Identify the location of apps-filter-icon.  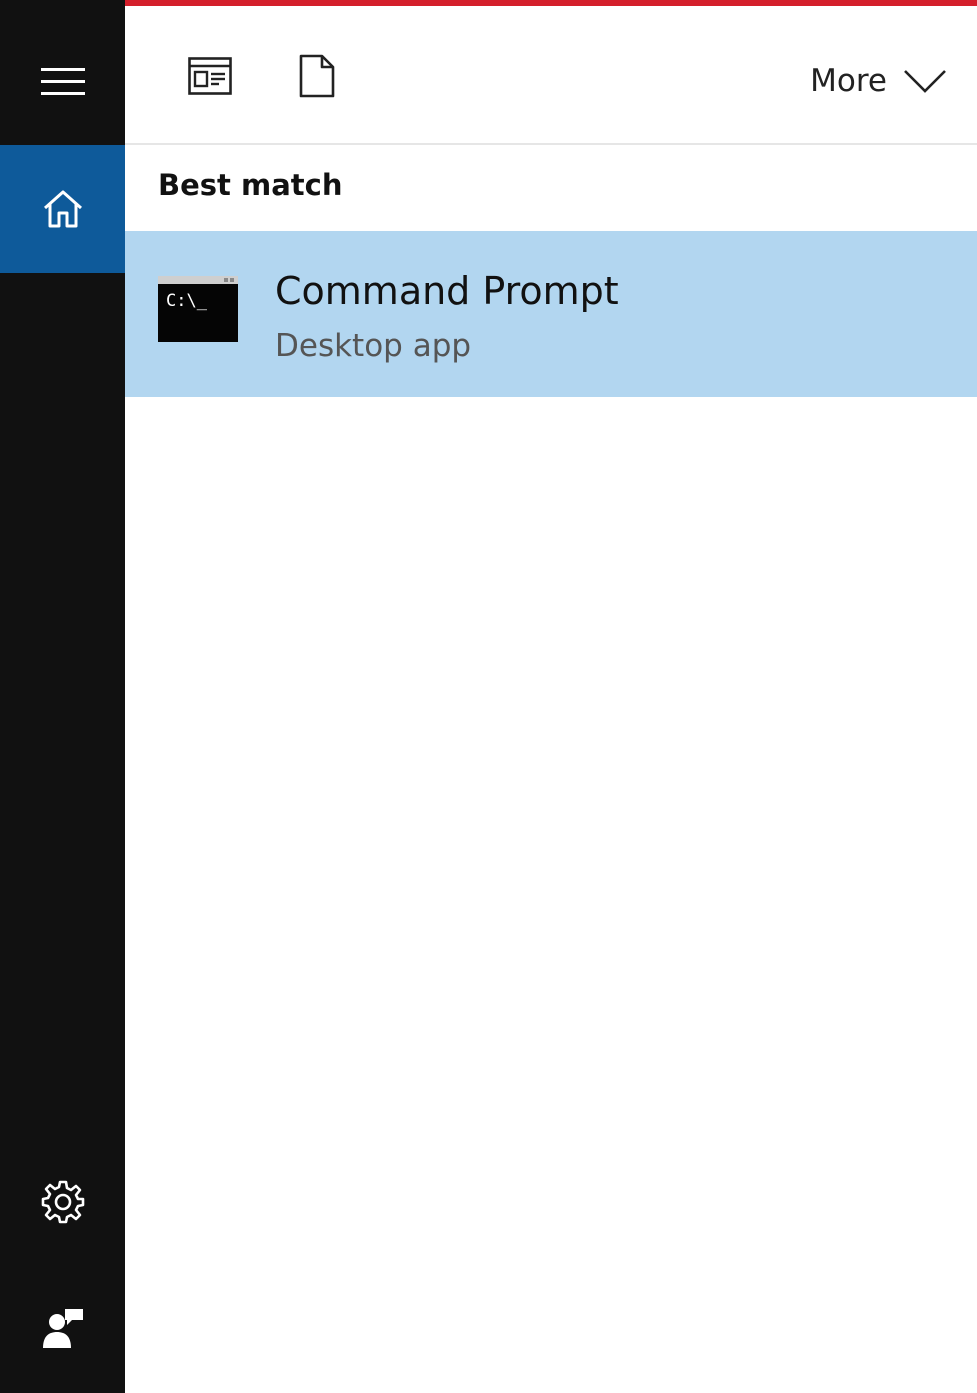
(210, 76).